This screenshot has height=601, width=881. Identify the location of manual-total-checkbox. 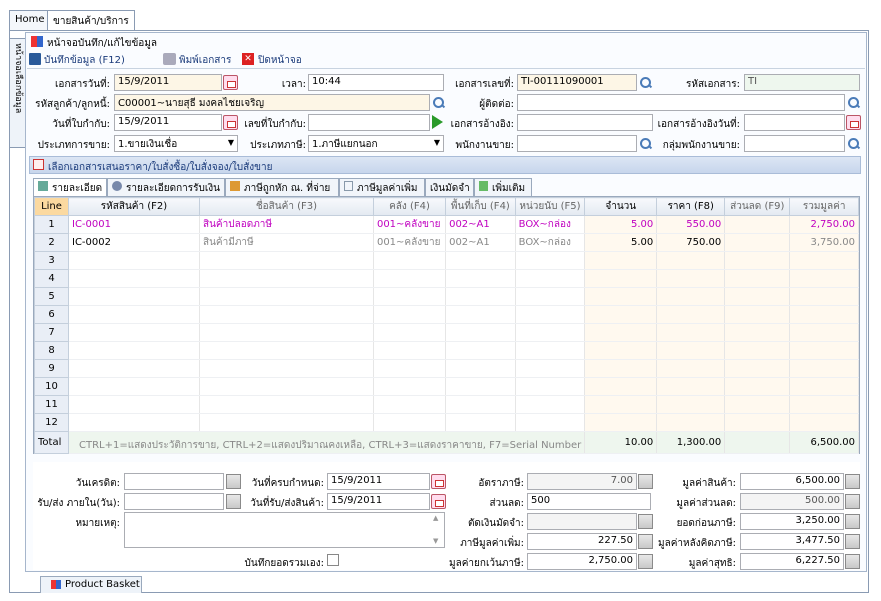
(333, 560).